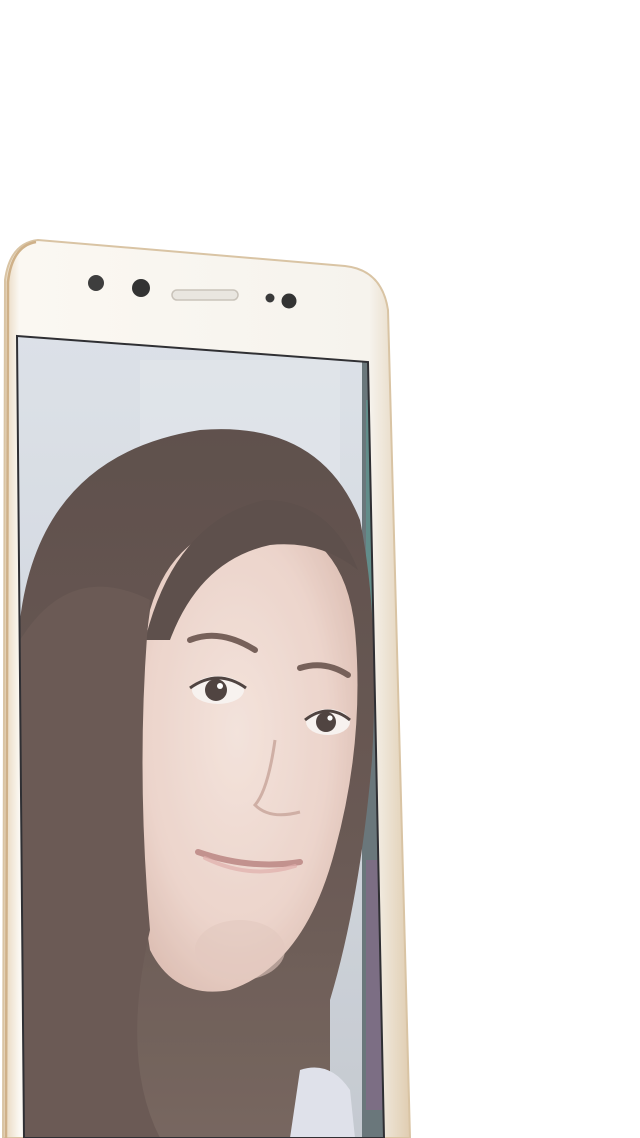 The image size is (640, 1138). Describe the element at coordinates (96, 283) in the screenshot. I see `proximity-sensor-icon` at that location.